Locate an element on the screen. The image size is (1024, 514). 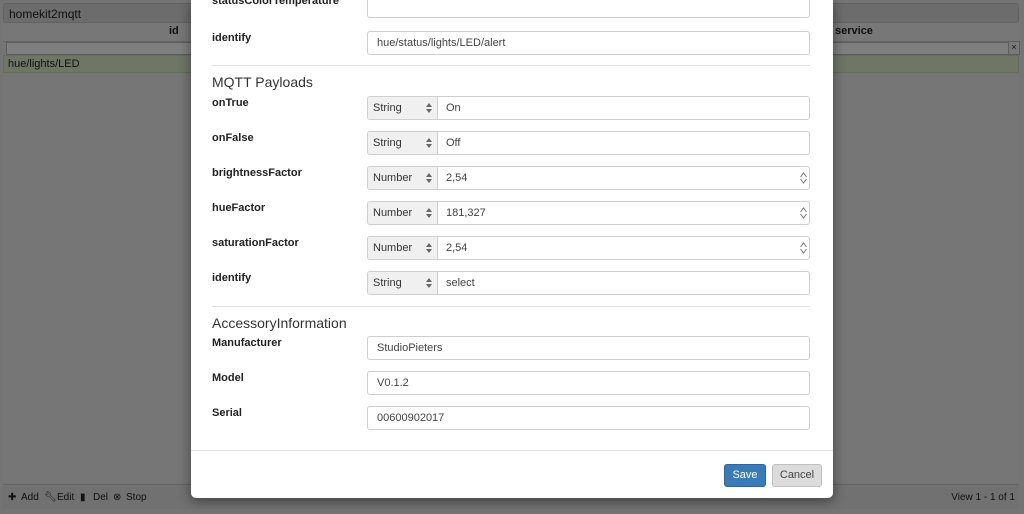
cancel-button: Cancel is located at coordinates (797, 475).